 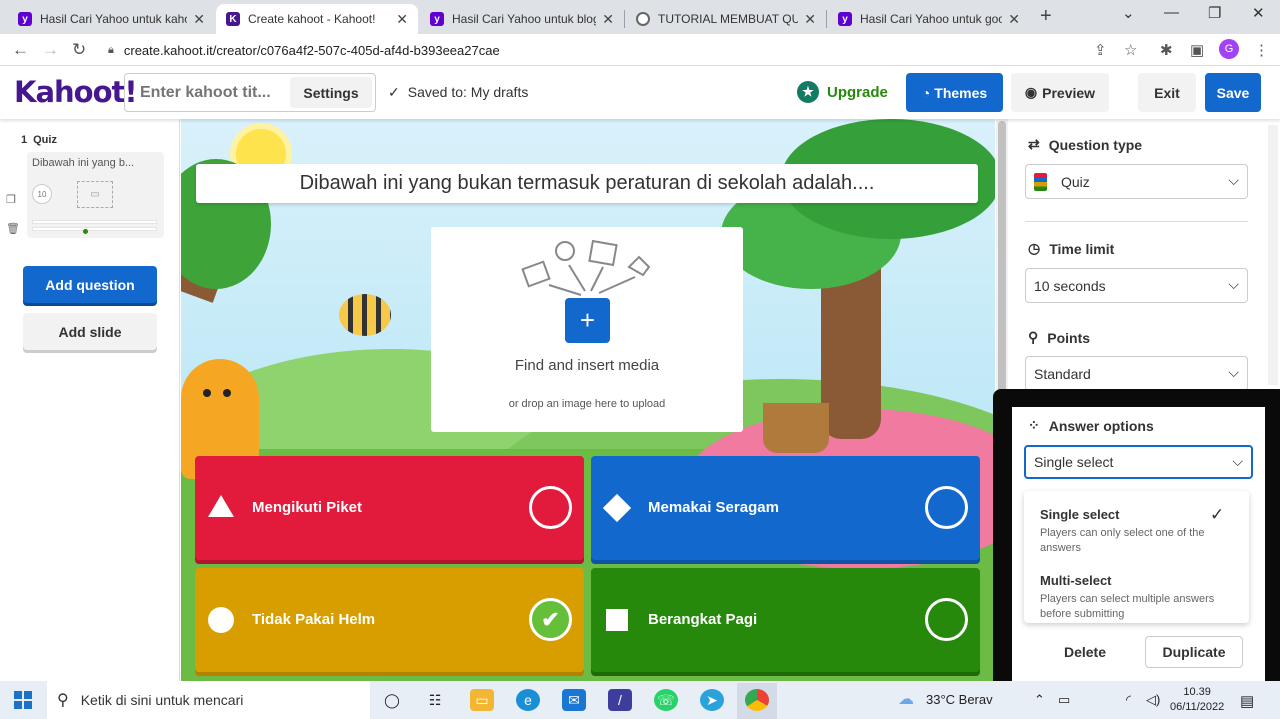 What do you see at coordinates (1136, 285) in the screenshot?
I see `time-limit-select: 10 seconds ⌵` at bounding box center [1136, 285].